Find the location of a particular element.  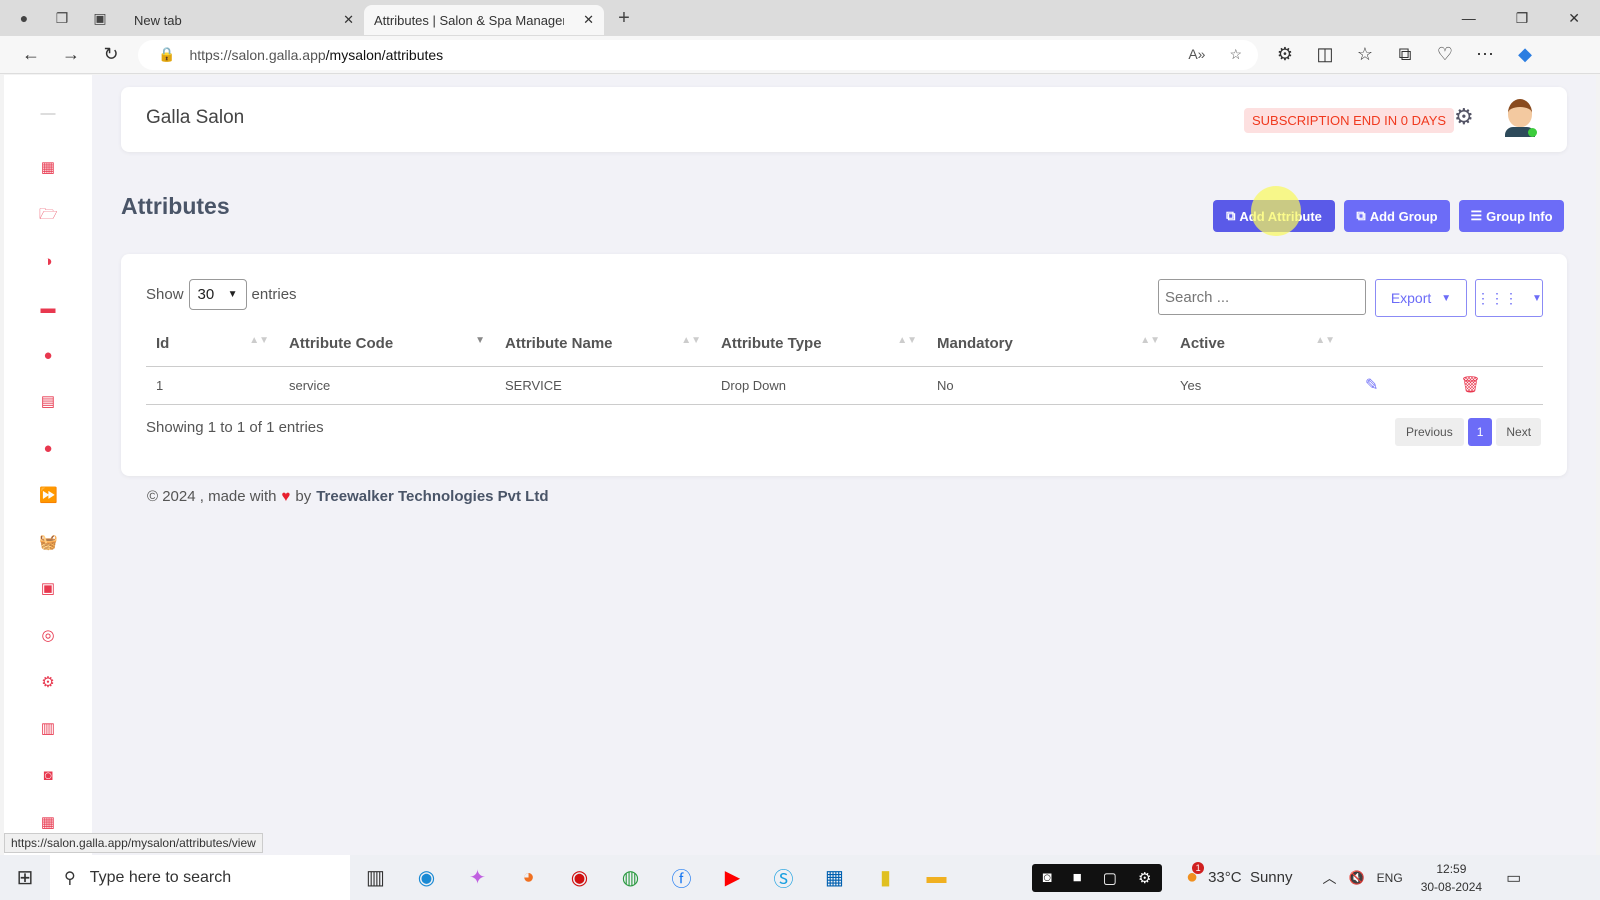

refresh-icon: ↻ is located at coordinates (111, 54).